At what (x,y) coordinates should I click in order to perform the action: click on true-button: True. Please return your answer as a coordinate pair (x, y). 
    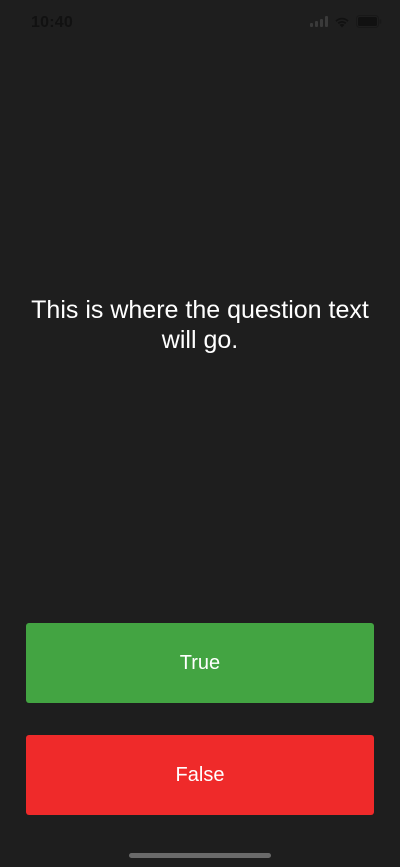
    Looking at the image, I should click on (200, 663).